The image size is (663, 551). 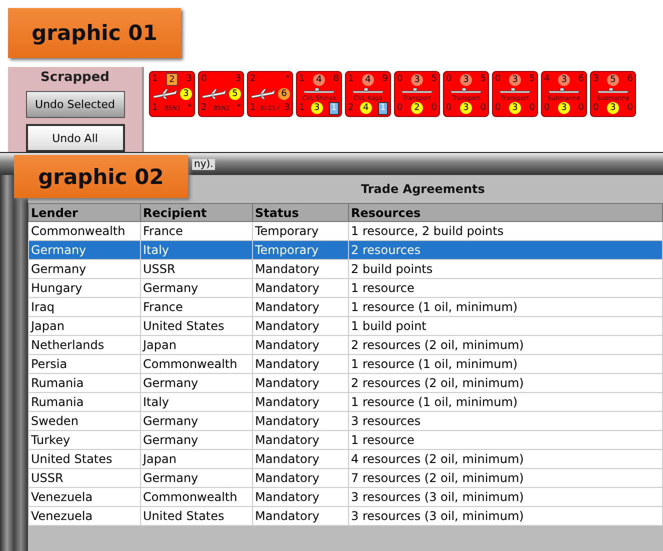 What do you see at coordinates (84, 213) in the screenshot?
I see `column-header: Lender` at bounding box center [84, 213].